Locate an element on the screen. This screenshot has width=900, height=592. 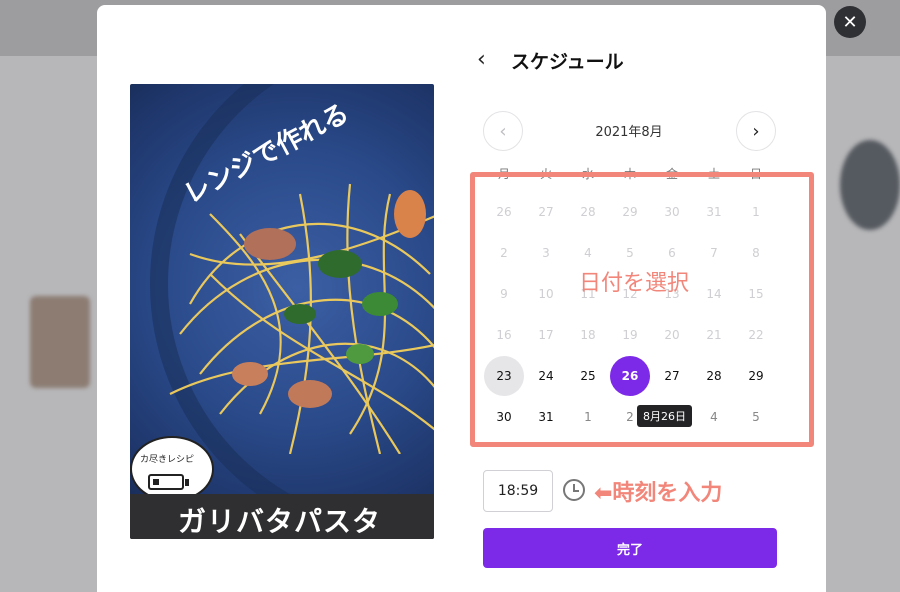
next-month-button: › is located at coordinates (756, 131).